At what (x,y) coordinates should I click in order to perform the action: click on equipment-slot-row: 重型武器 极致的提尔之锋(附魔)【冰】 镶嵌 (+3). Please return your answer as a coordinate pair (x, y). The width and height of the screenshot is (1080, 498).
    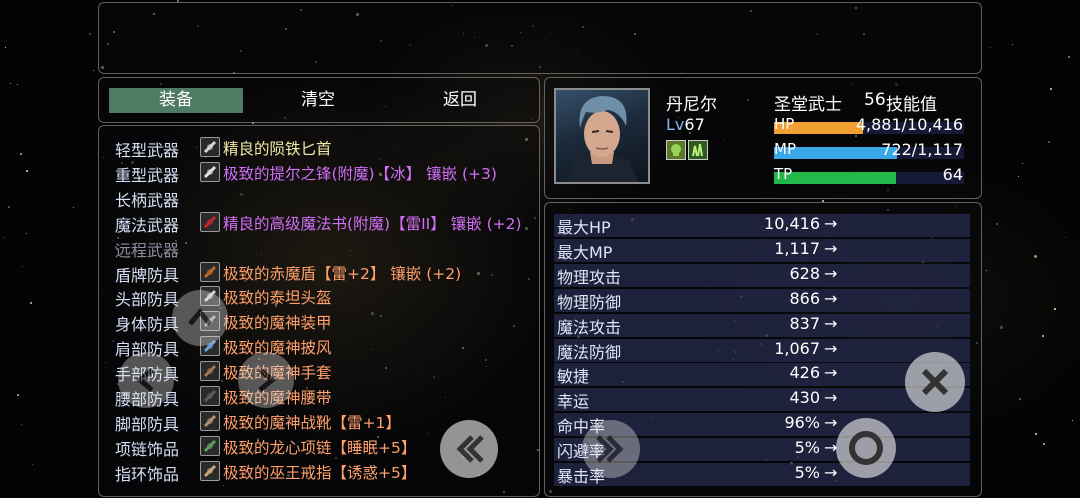
    Looking at the image, I should click on (319, 173).